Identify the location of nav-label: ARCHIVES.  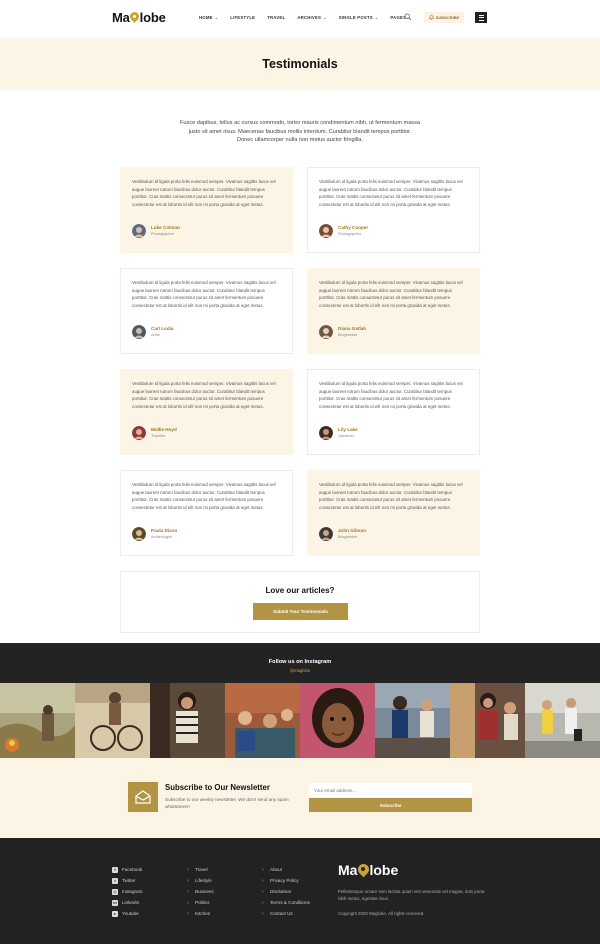
(309, 17).